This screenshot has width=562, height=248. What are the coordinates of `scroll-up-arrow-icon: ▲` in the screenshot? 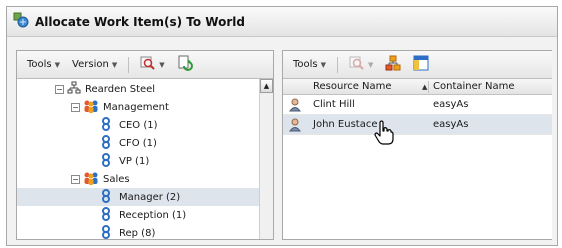 It's located at (266, 86).